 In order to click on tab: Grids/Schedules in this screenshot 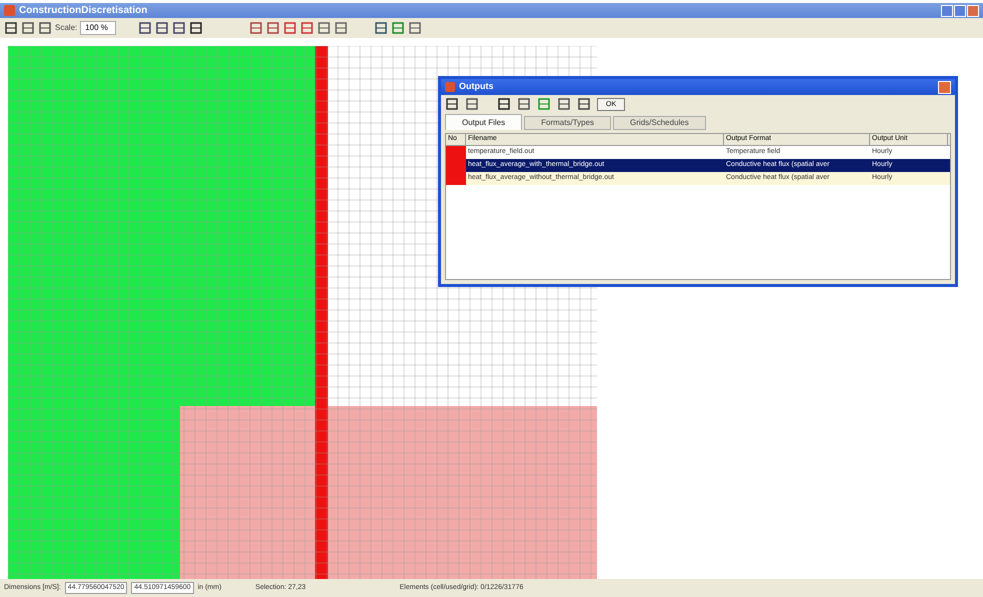, I will do `click(659, 123)`.